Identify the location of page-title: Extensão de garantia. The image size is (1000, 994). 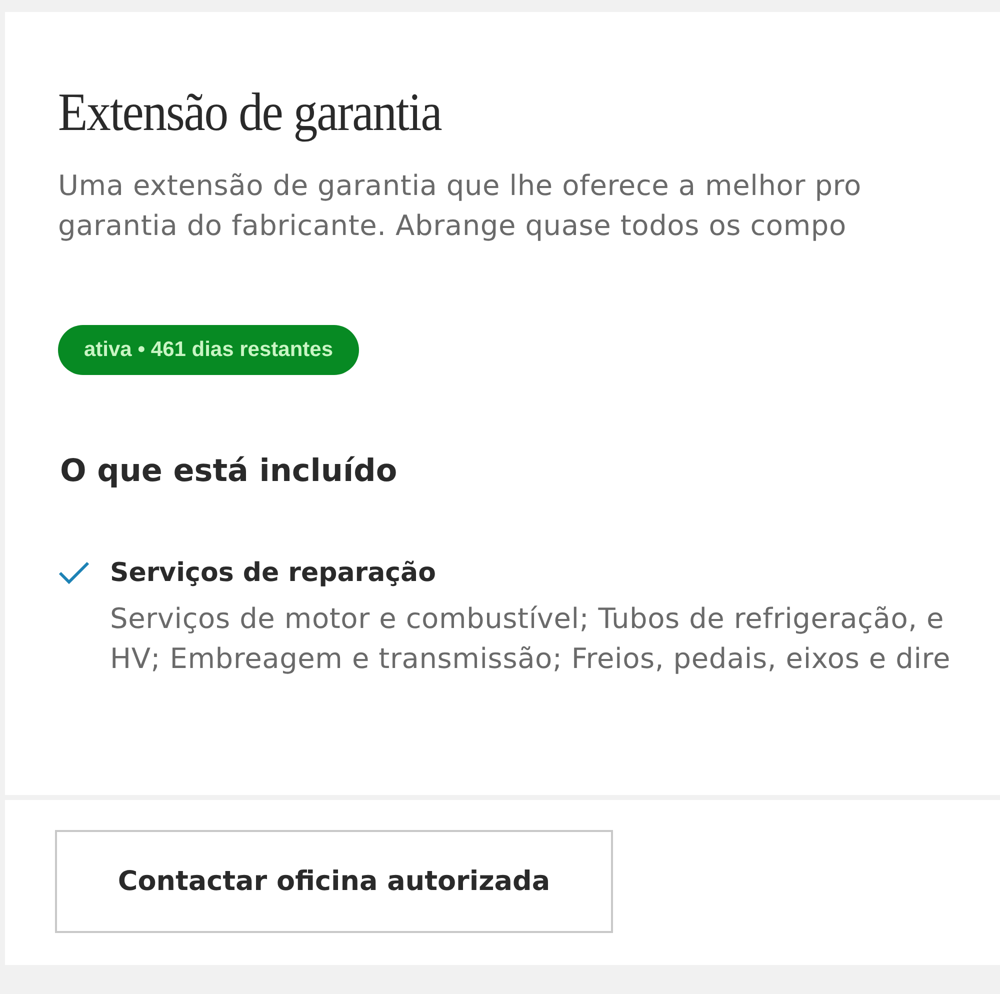
(250, 112).